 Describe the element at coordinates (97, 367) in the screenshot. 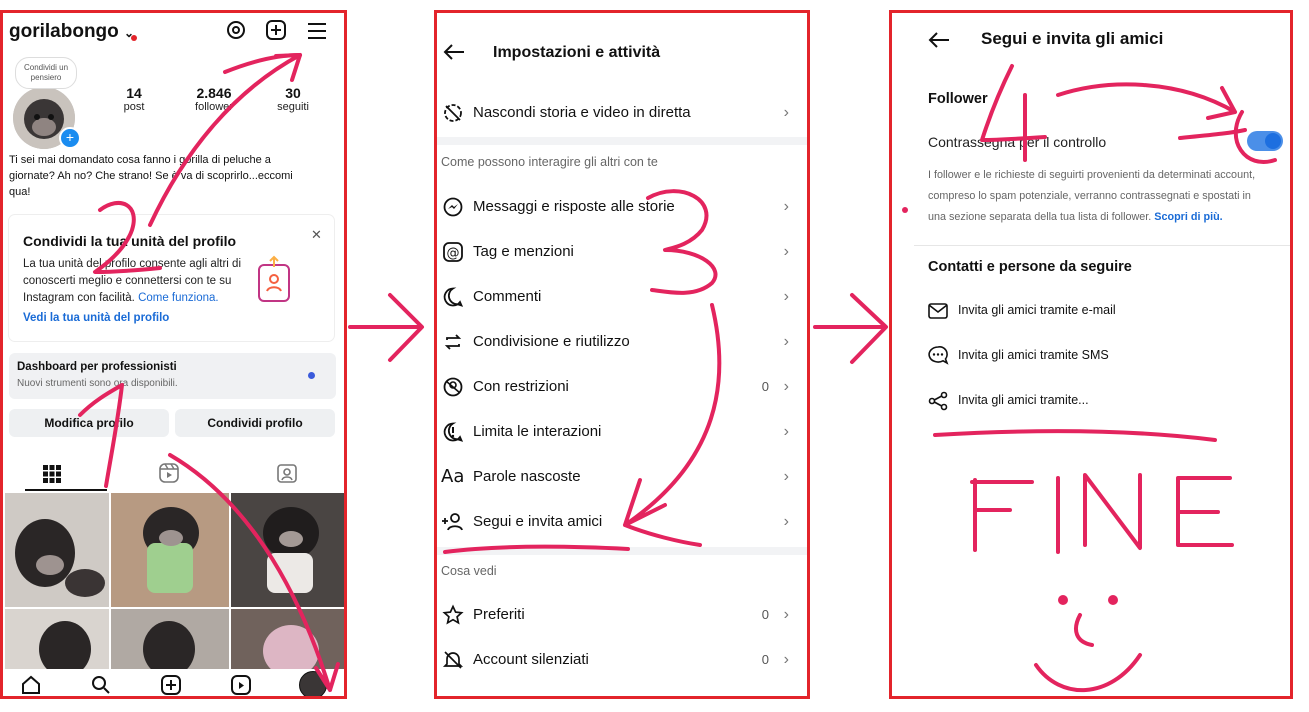

I see `dashboard-title: Dashboard per professionisti` at that location.